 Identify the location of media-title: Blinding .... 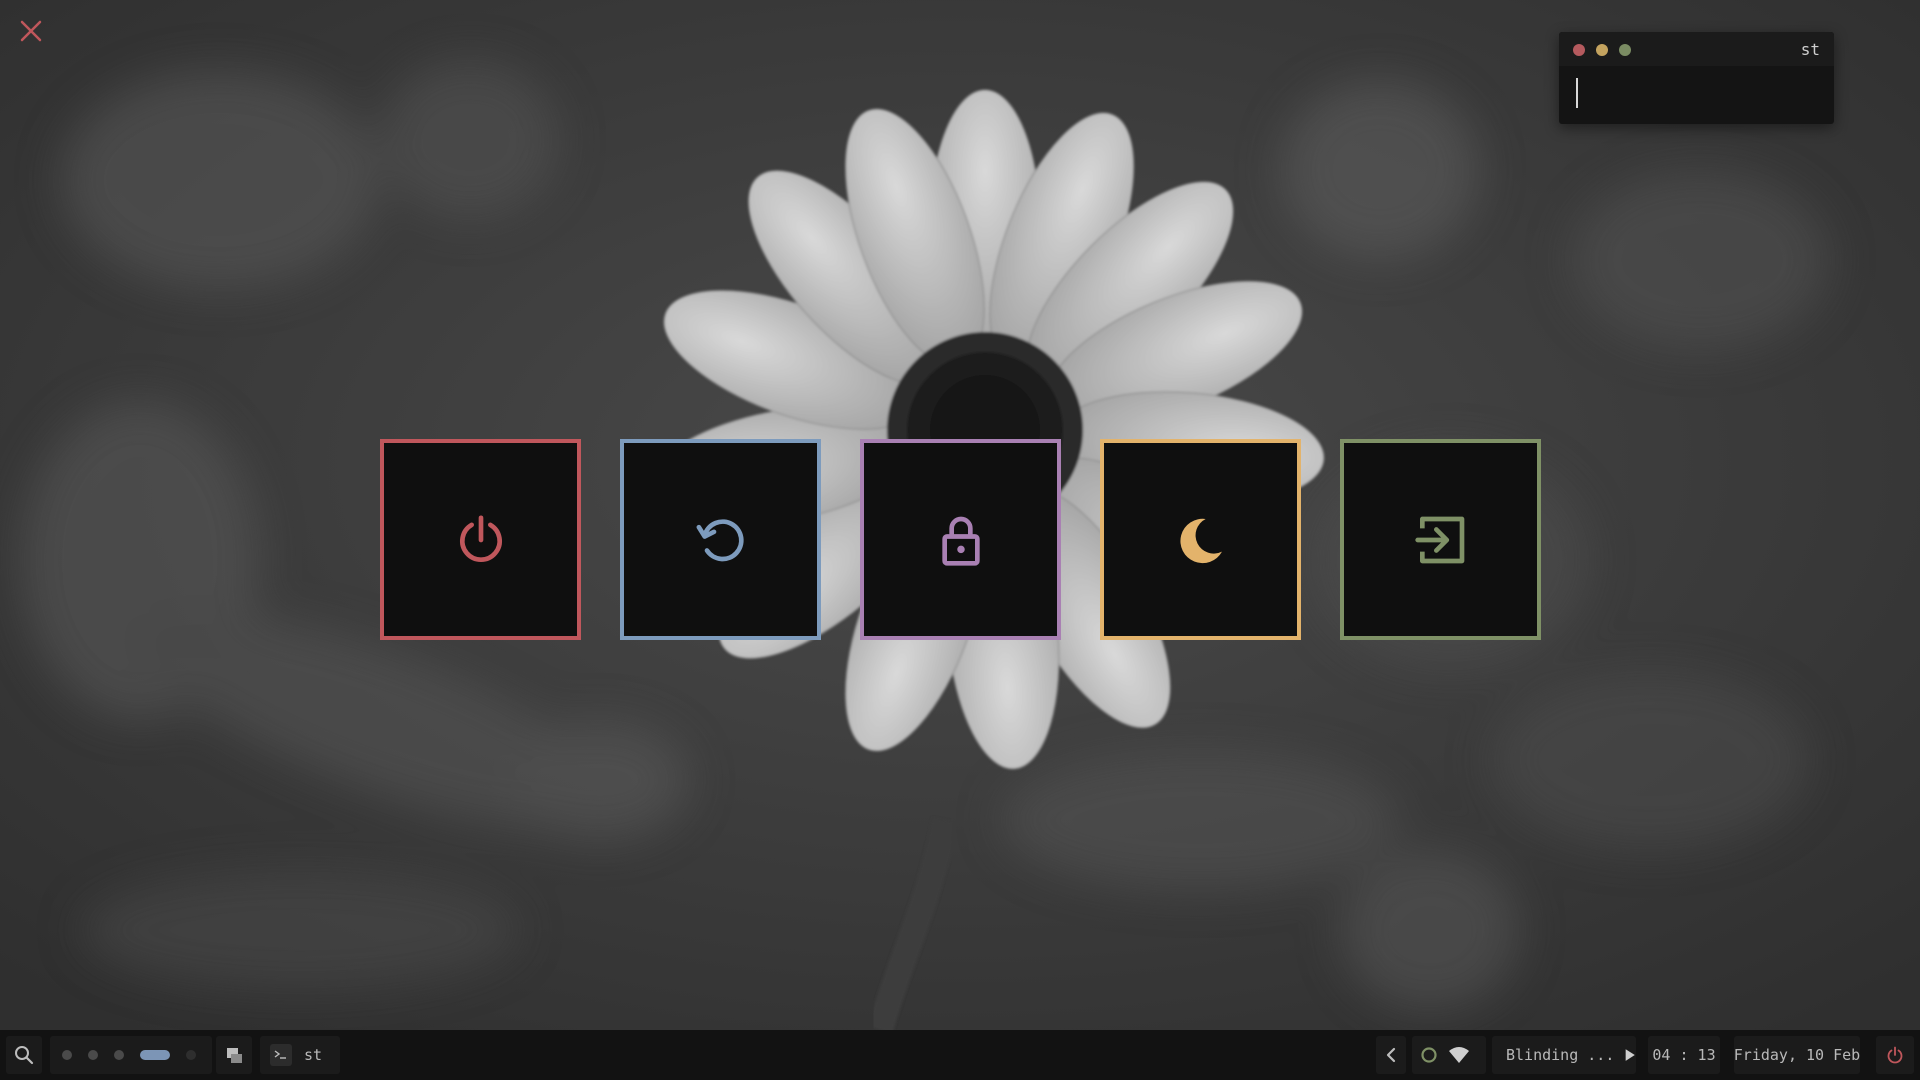
(1560, 1055).